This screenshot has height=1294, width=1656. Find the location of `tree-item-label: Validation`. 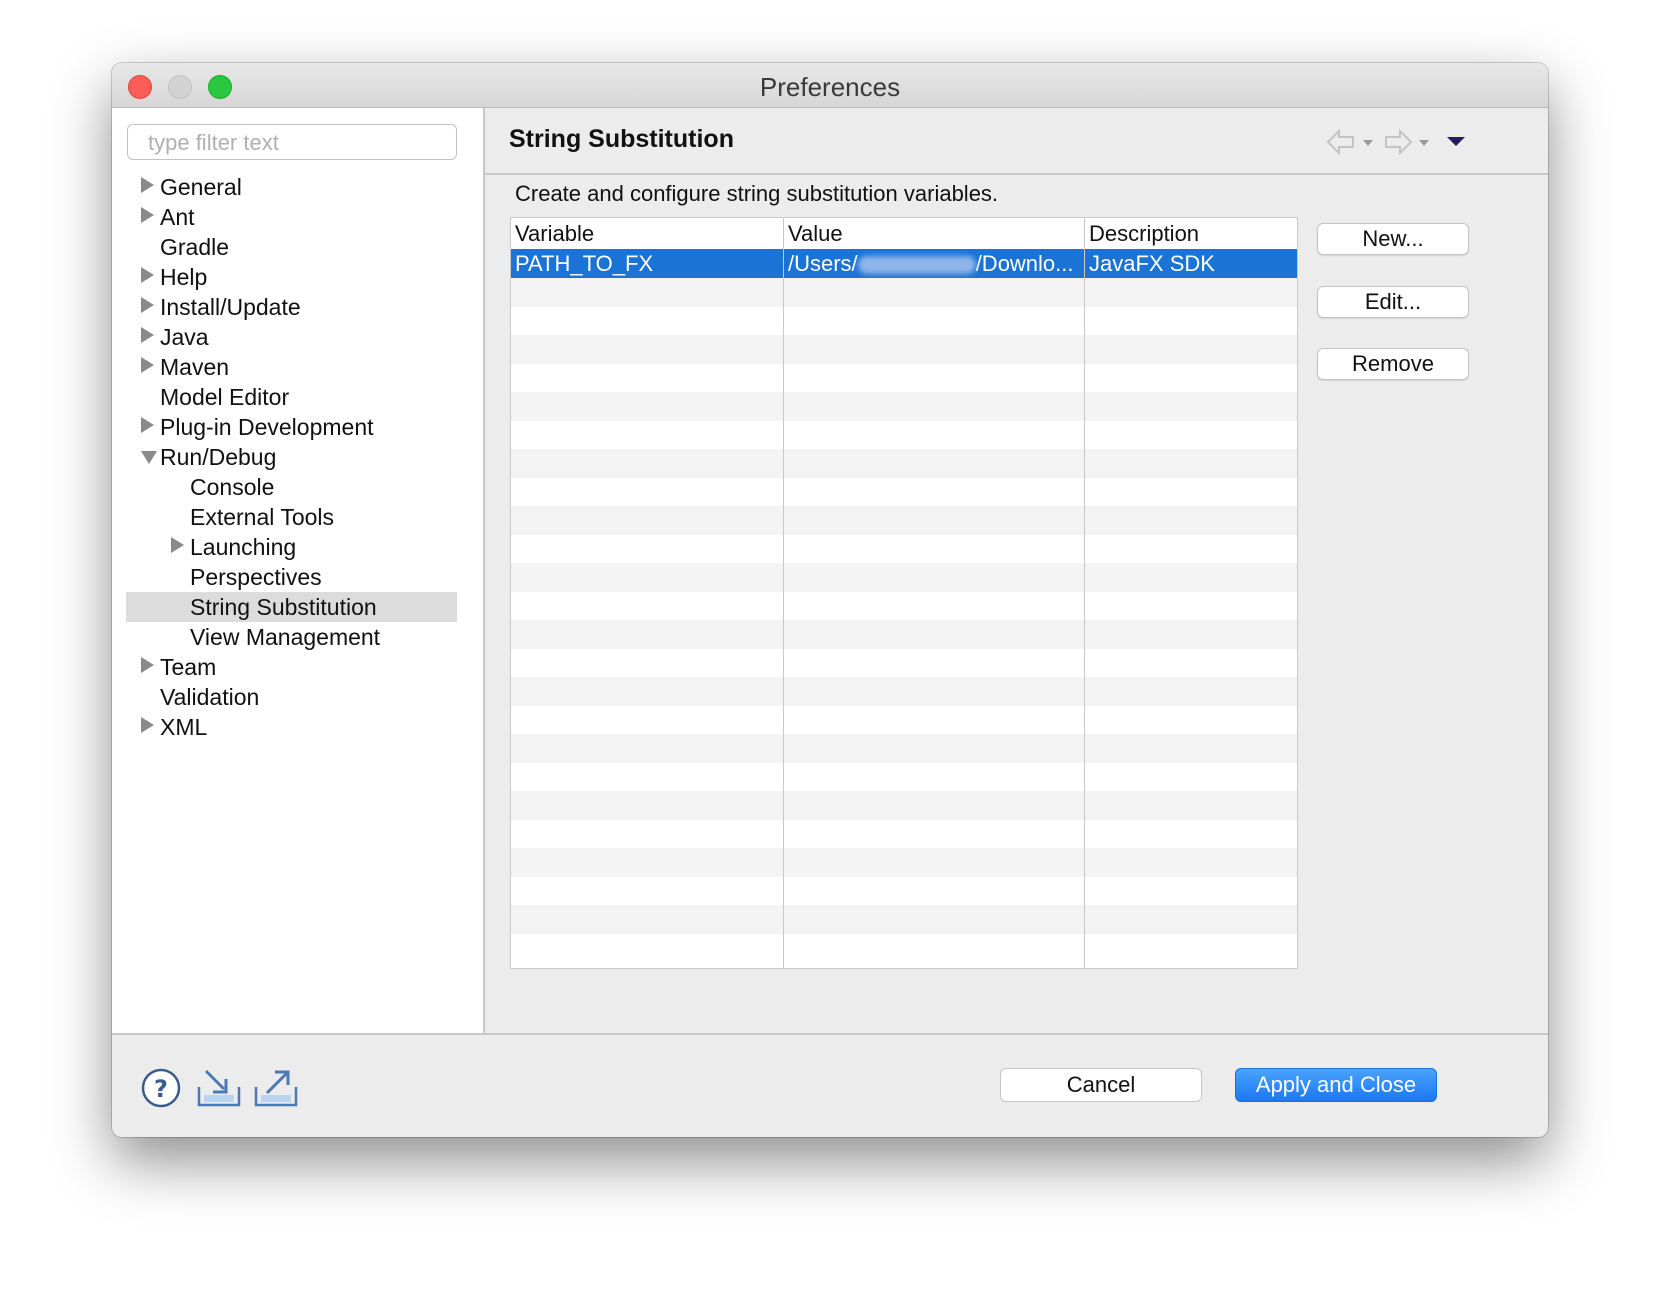

tree-item-label: Validation is located at coordinates (210, 697).